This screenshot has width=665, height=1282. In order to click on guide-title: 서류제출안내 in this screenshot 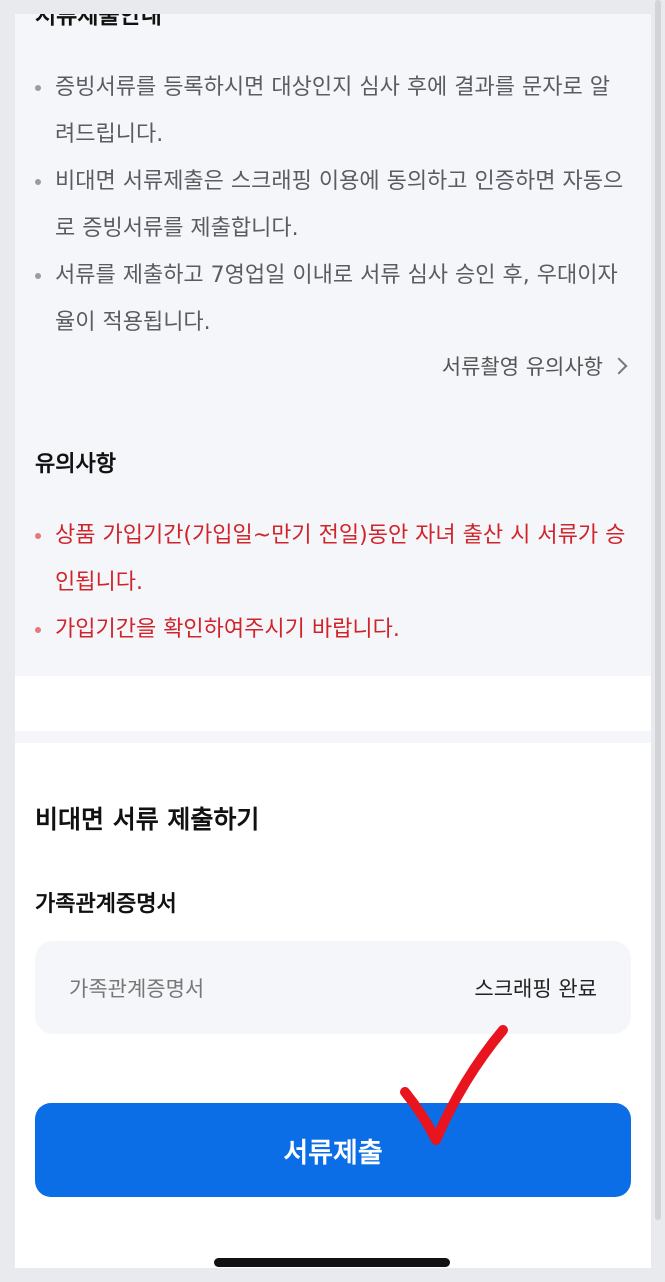, I will do `click(98, 21)`.